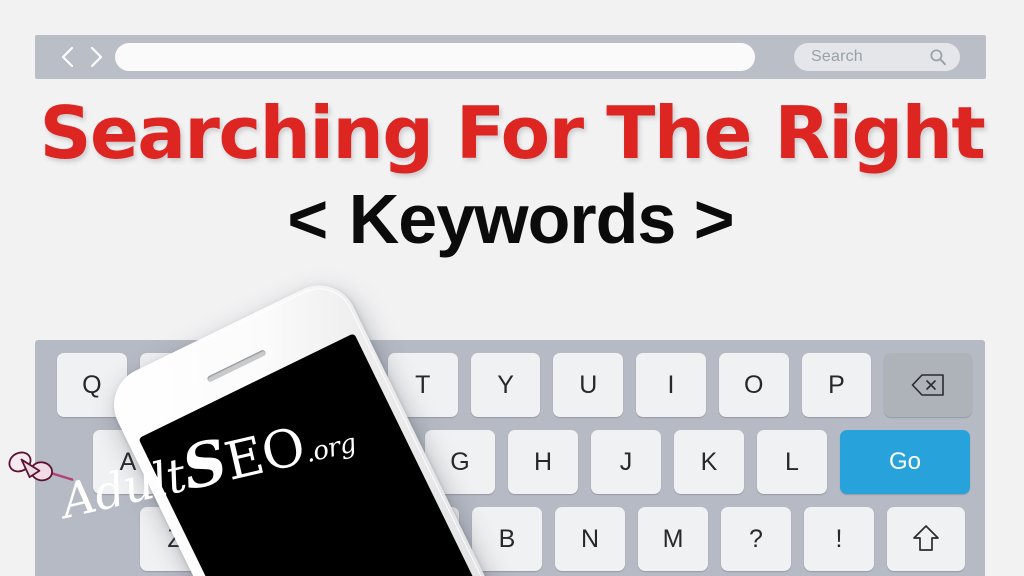 The height and width of the screenshot is (576, 1024). What do you see at coordinates (92, 384) in the screenshot?
I see `key-q-label: Q` at bounding box center [92, 384].